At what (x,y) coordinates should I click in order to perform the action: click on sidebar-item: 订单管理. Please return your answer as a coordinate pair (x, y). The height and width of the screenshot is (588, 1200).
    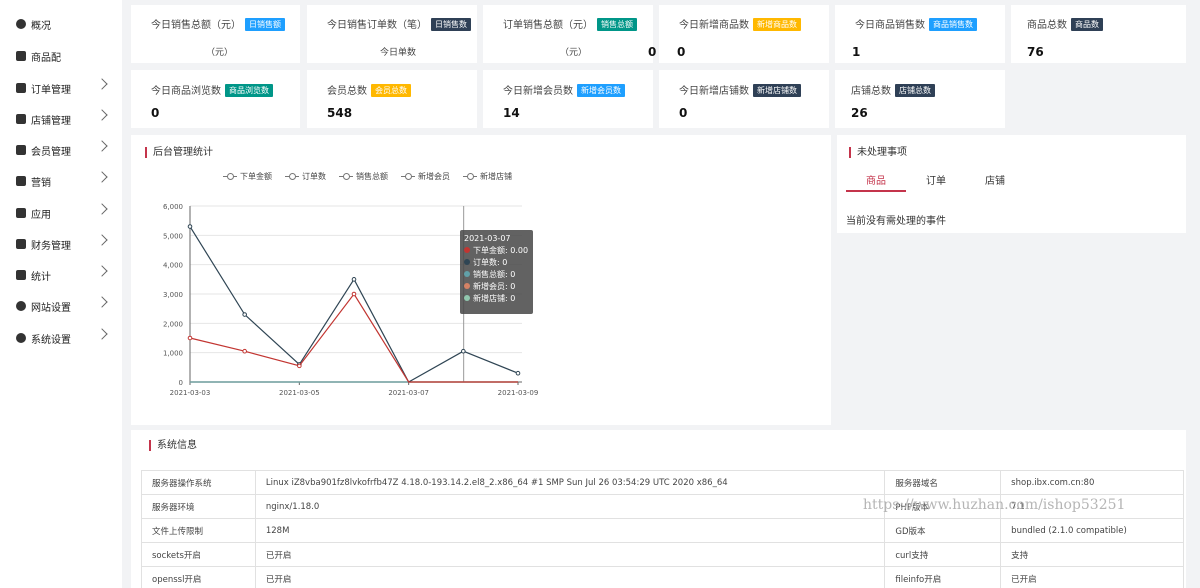
    Looking at the image, I should click on (61, 88).